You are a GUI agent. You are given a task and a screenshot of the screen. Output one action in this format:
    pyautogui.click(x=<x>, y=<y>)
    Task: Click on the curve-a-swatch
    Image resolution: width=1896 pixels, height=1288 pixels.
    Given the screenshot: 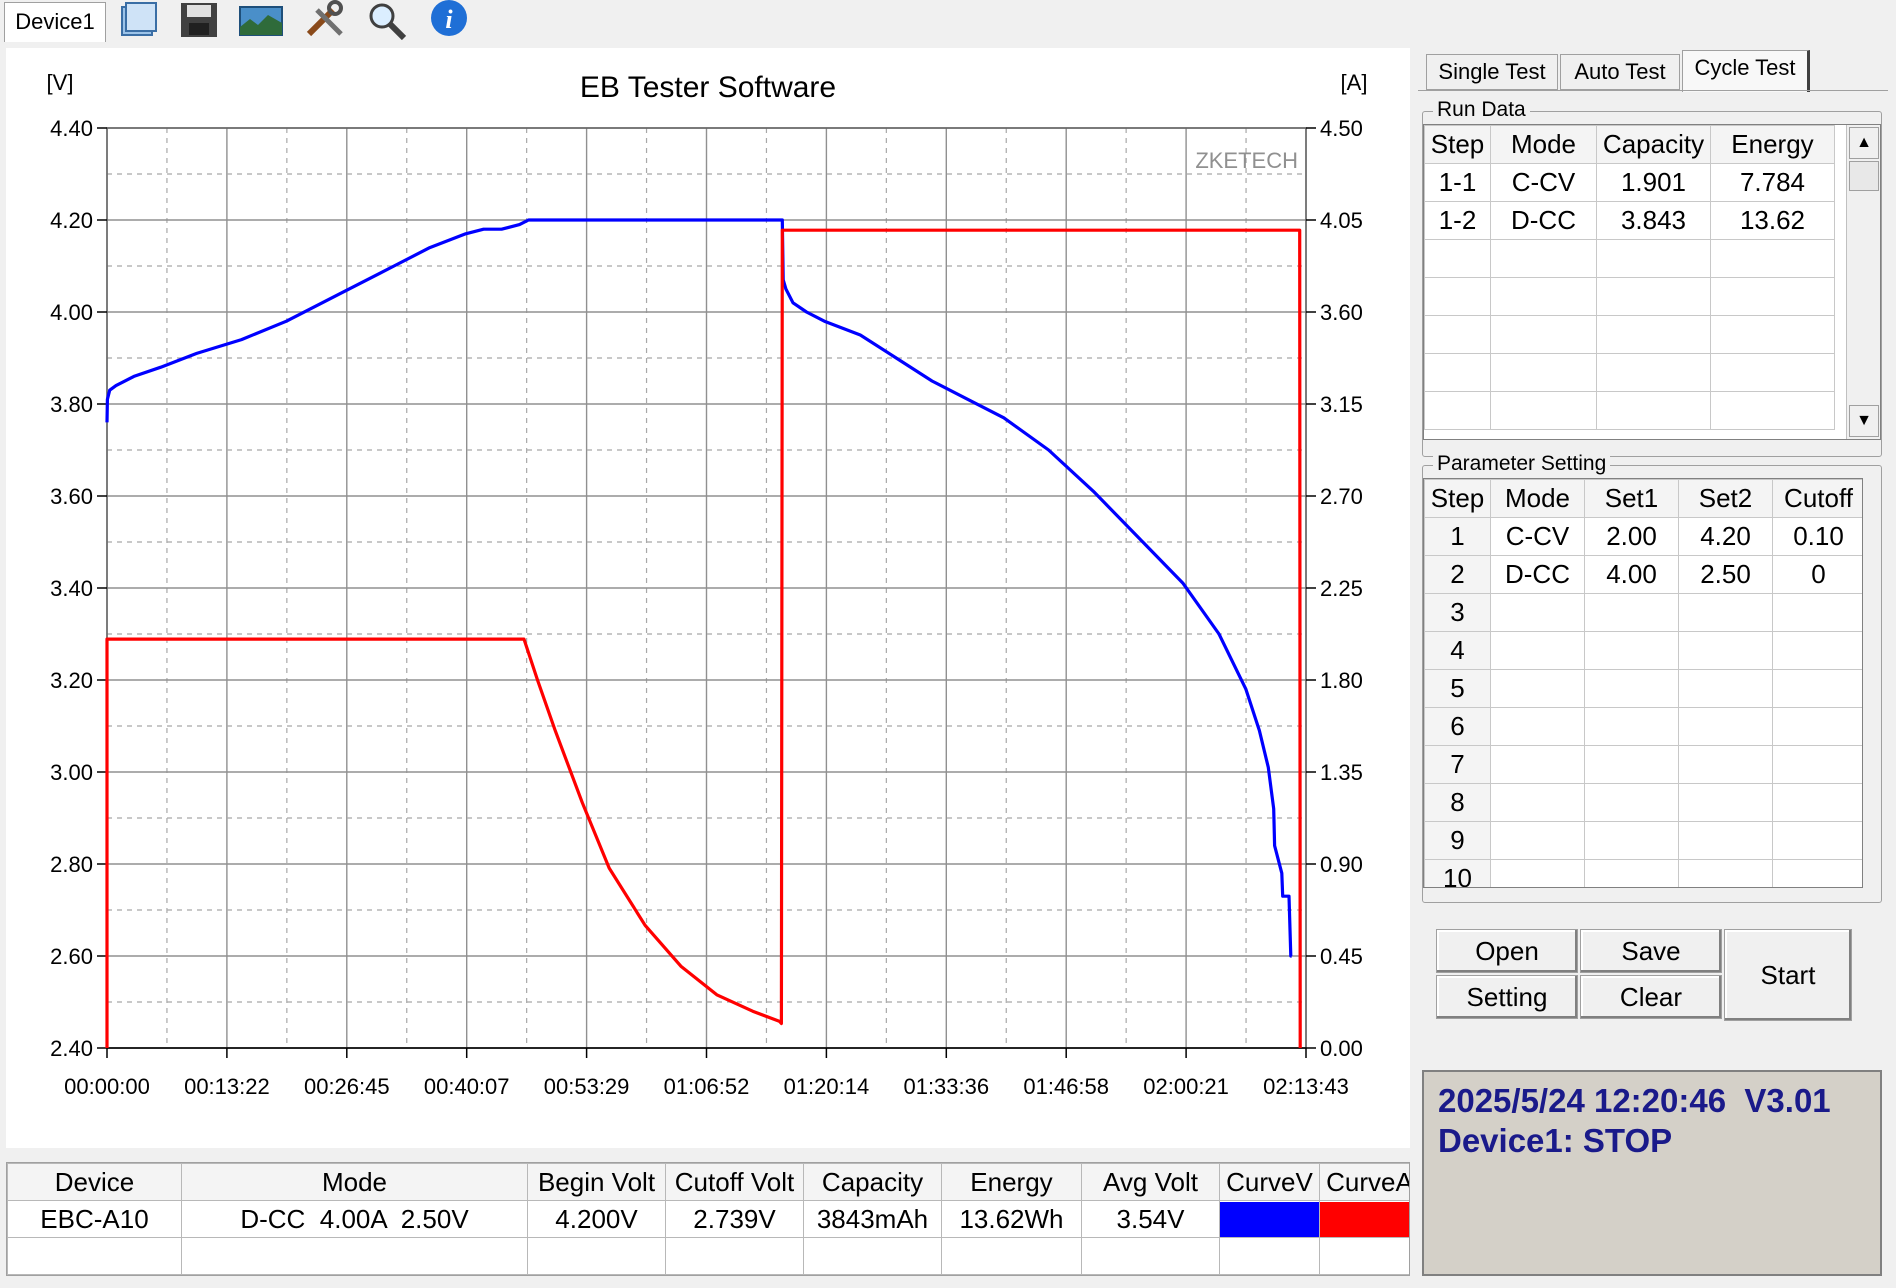 What is the action you would take?
    pyautogui.click(x=1364, y=1219)
    